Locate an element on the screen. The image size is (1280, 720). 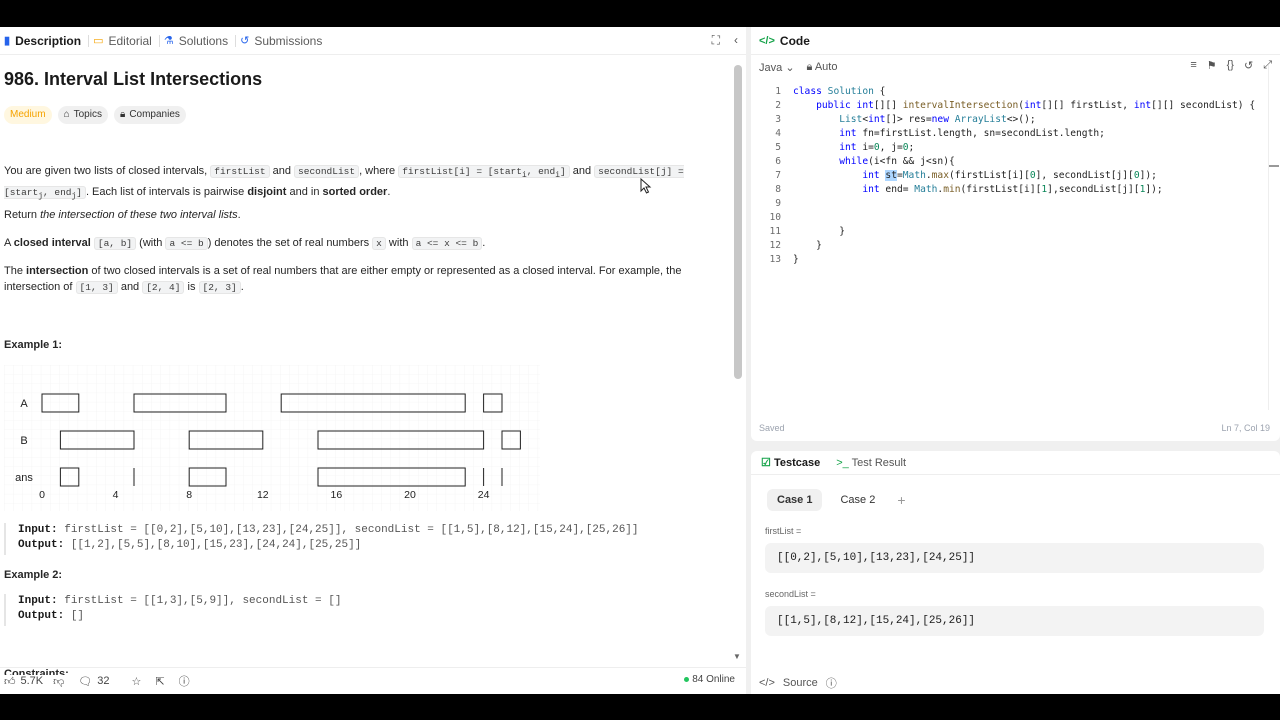
thumbs-down-icon: 👎︎ is located at coordinates (59, 681).